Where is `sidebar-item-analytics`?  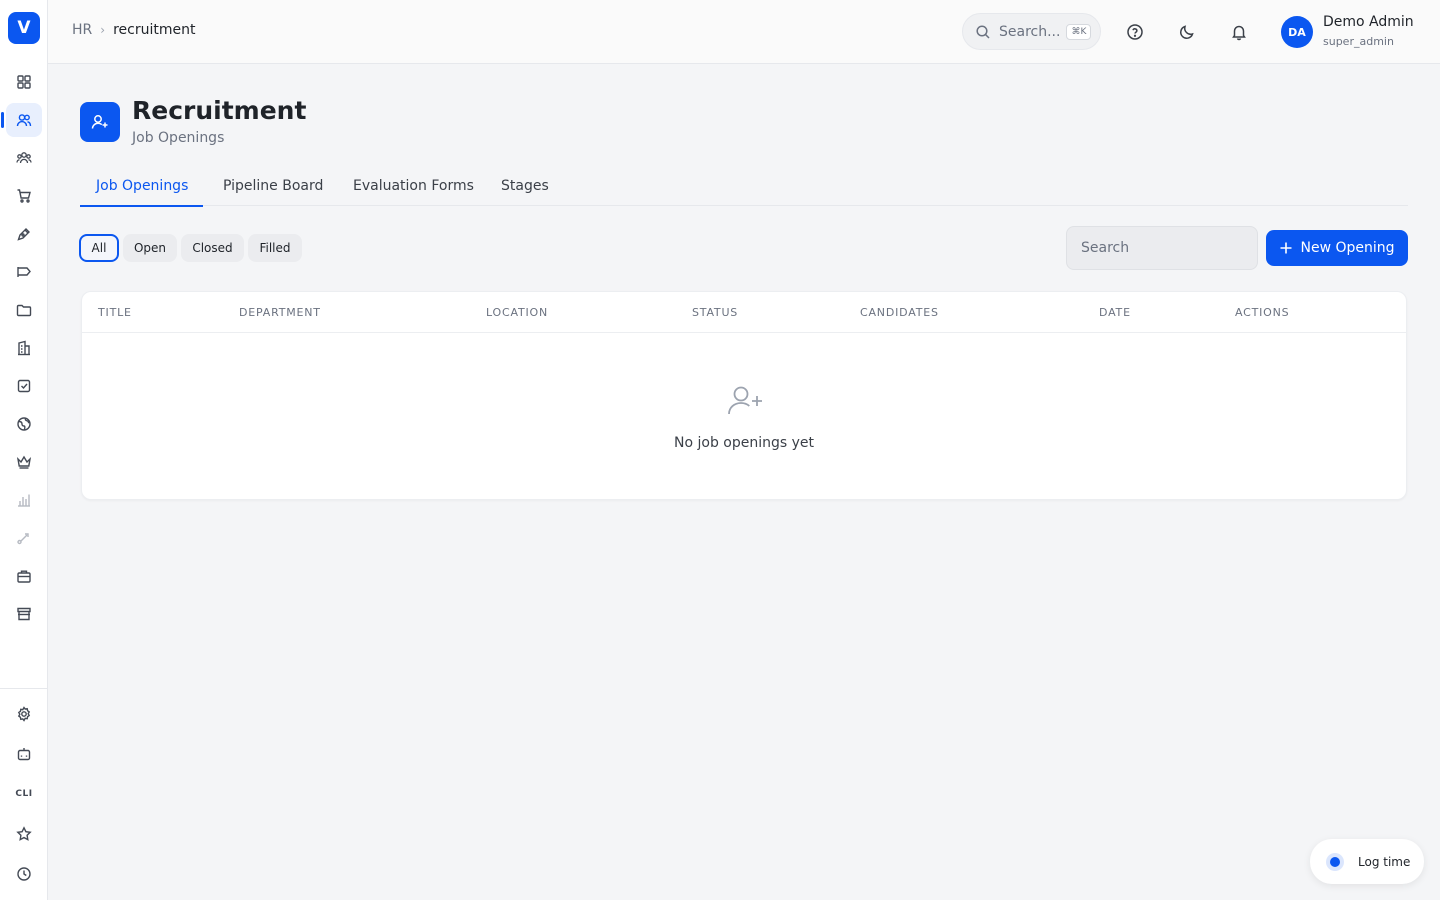
sidebar-item-analytics is located at coordinates (24, 500).